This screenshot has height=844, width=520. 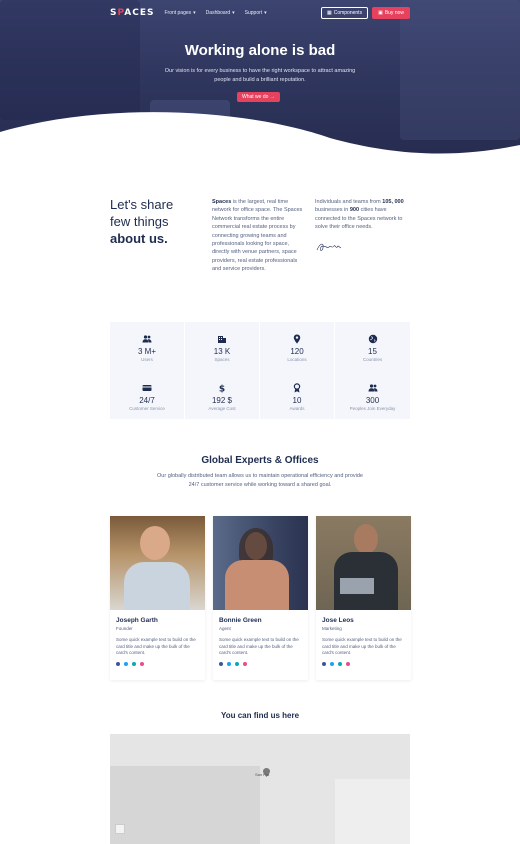 What do you see at coordinates (147, 346) in the screenshot?
I see `stat-item: 3 M+ Users` at bounding box center [147, 346].